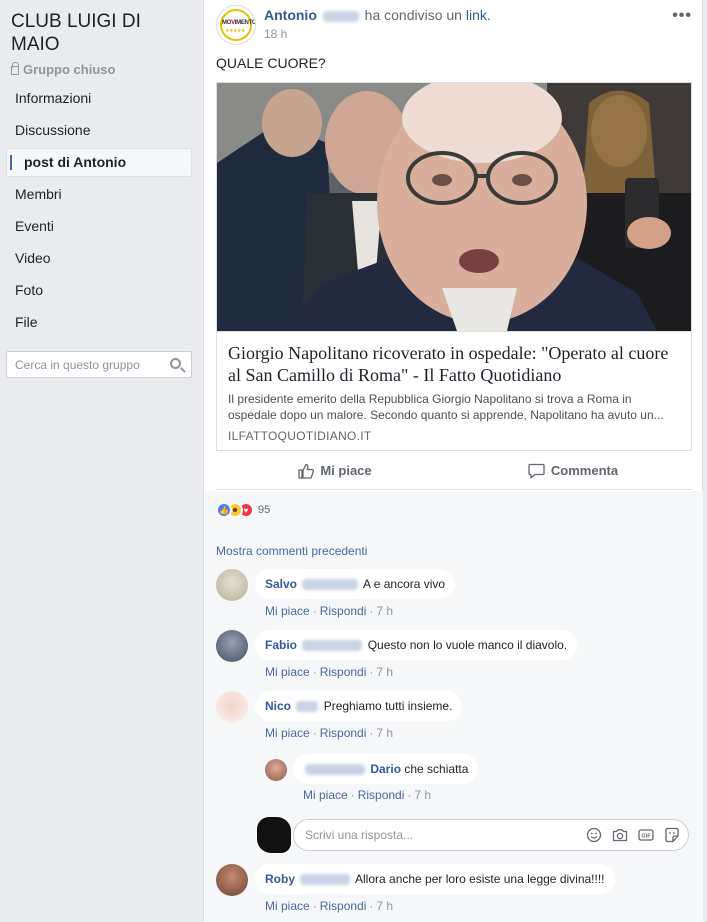  I want to click on gif-icon: GIF, so click(646, 835).